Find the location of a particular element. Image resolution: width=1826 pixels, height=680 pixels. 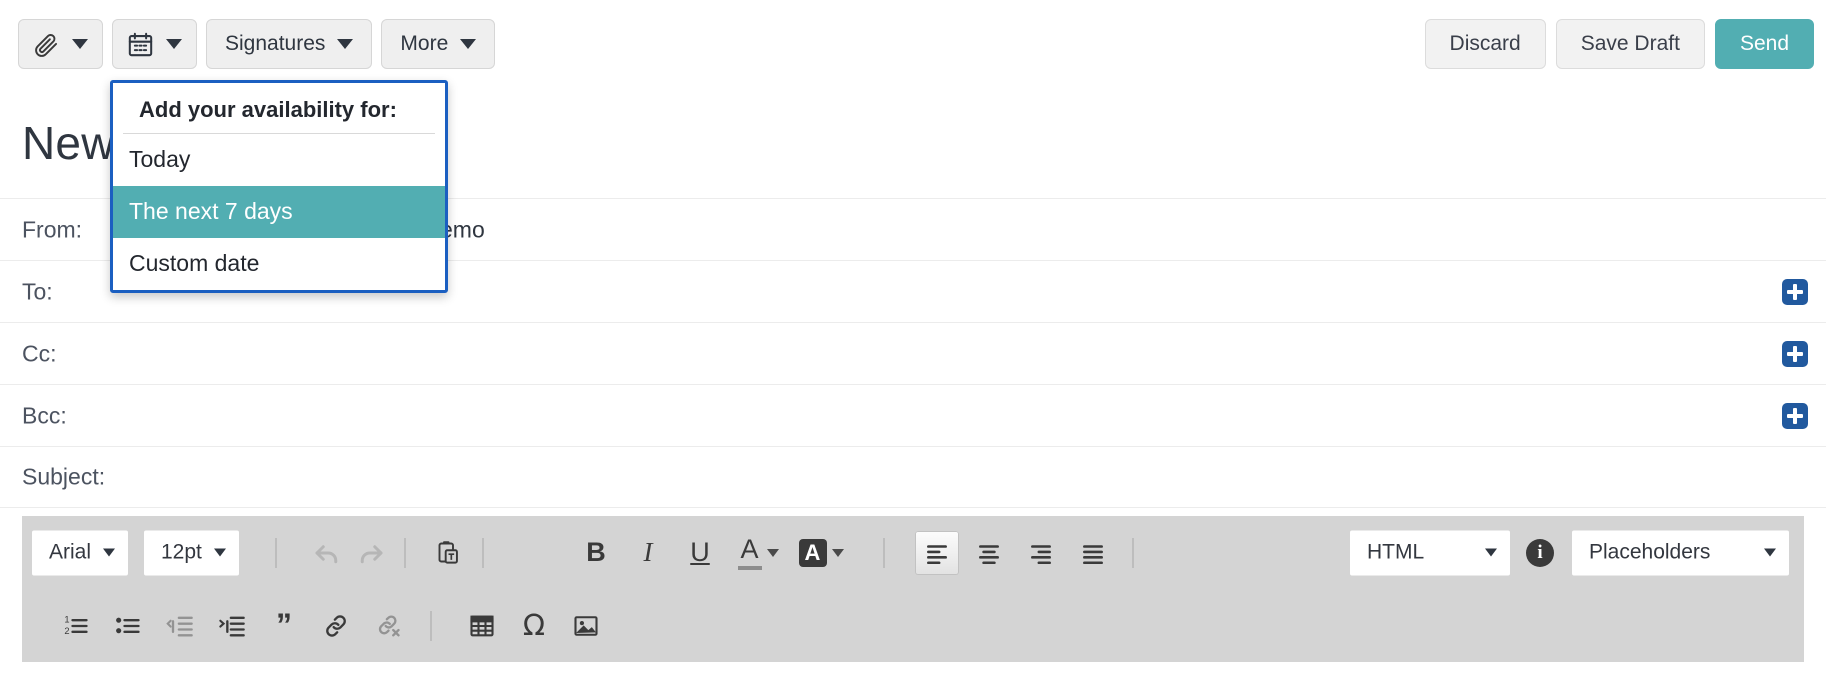

decrease-indent-icon is located at coordinates (180, 626).